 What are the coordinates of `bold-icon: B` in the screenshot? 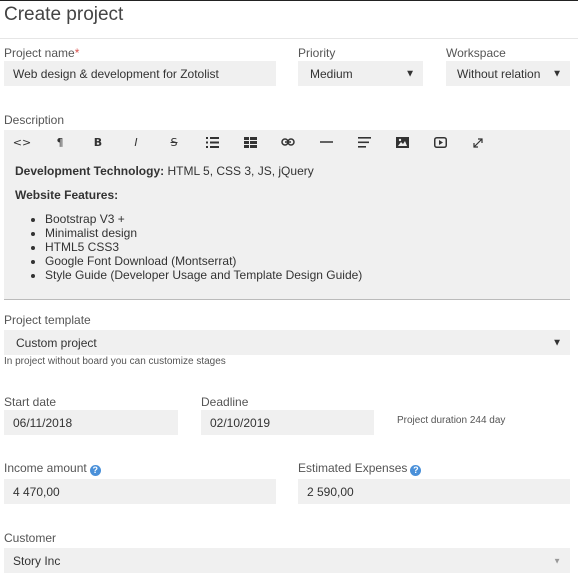 It's located at (98, 143).